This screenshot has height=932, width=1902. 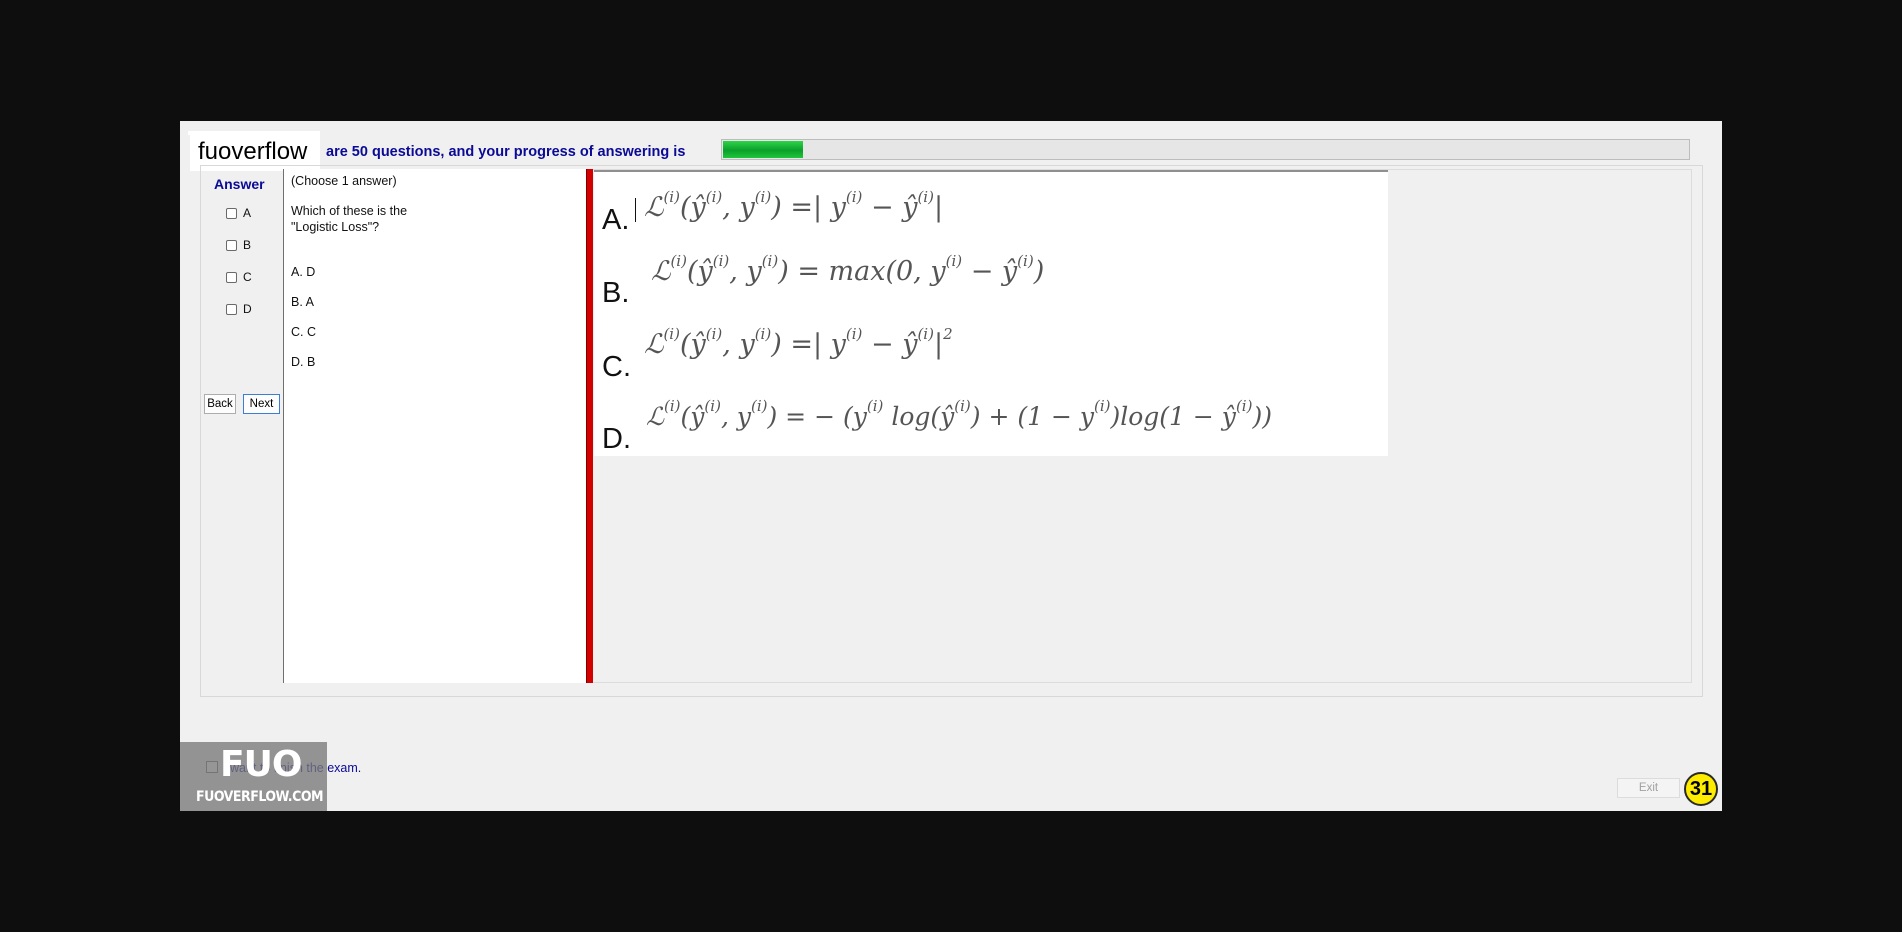 What do you see at coordinates (848, 269) in the screenshot?
I see `formula-b: ℒ(i)(ŷ(i), y(i)) = max(0, y(i) − ŷ(i))` at bounding box center [848, 269].